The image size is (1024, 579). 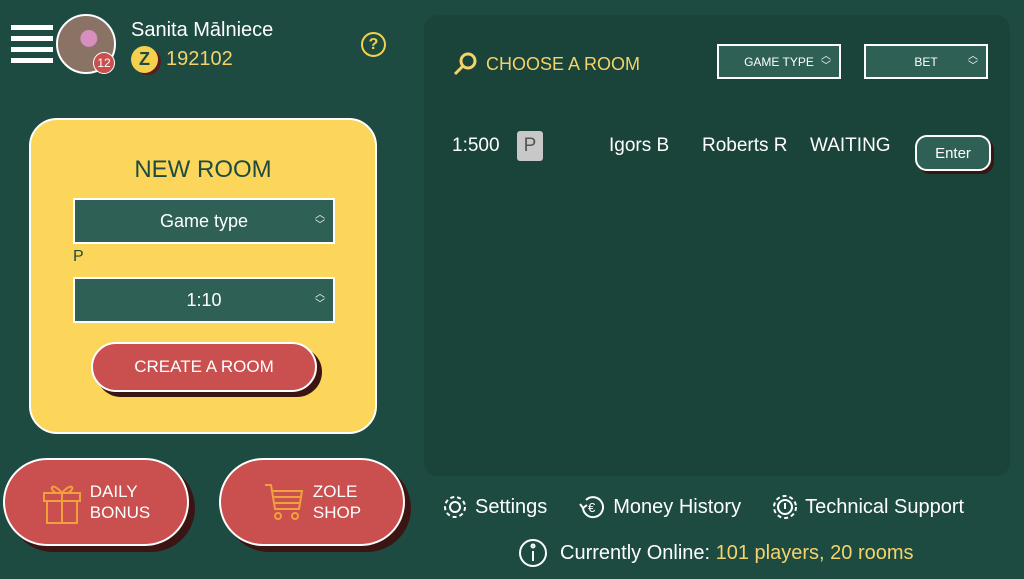 What do you see at coordinates (635, 552) in the screenshot?
I see `online-label: Currently Online:` at bounding box center [635, 552].